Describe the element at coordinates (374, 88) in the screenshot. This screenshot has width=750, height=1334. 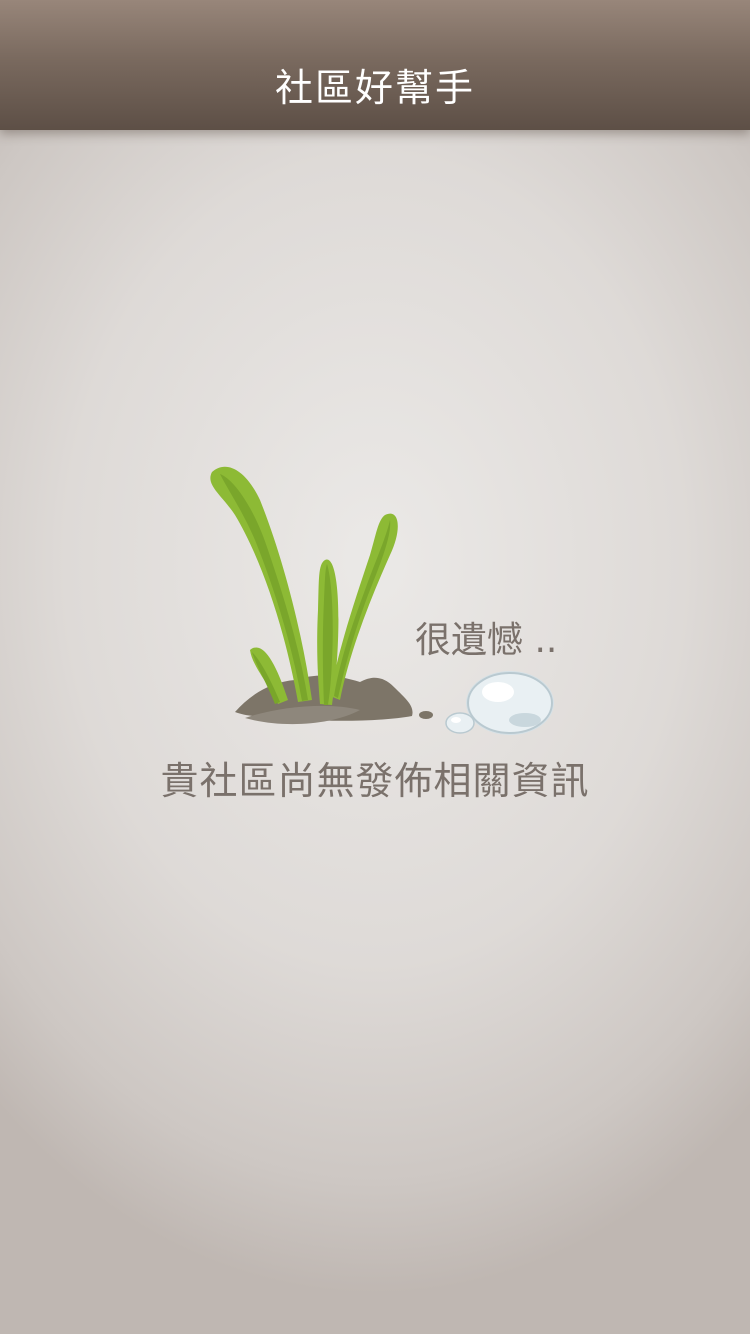
I see `page-title: 社區好幫手` at that location.